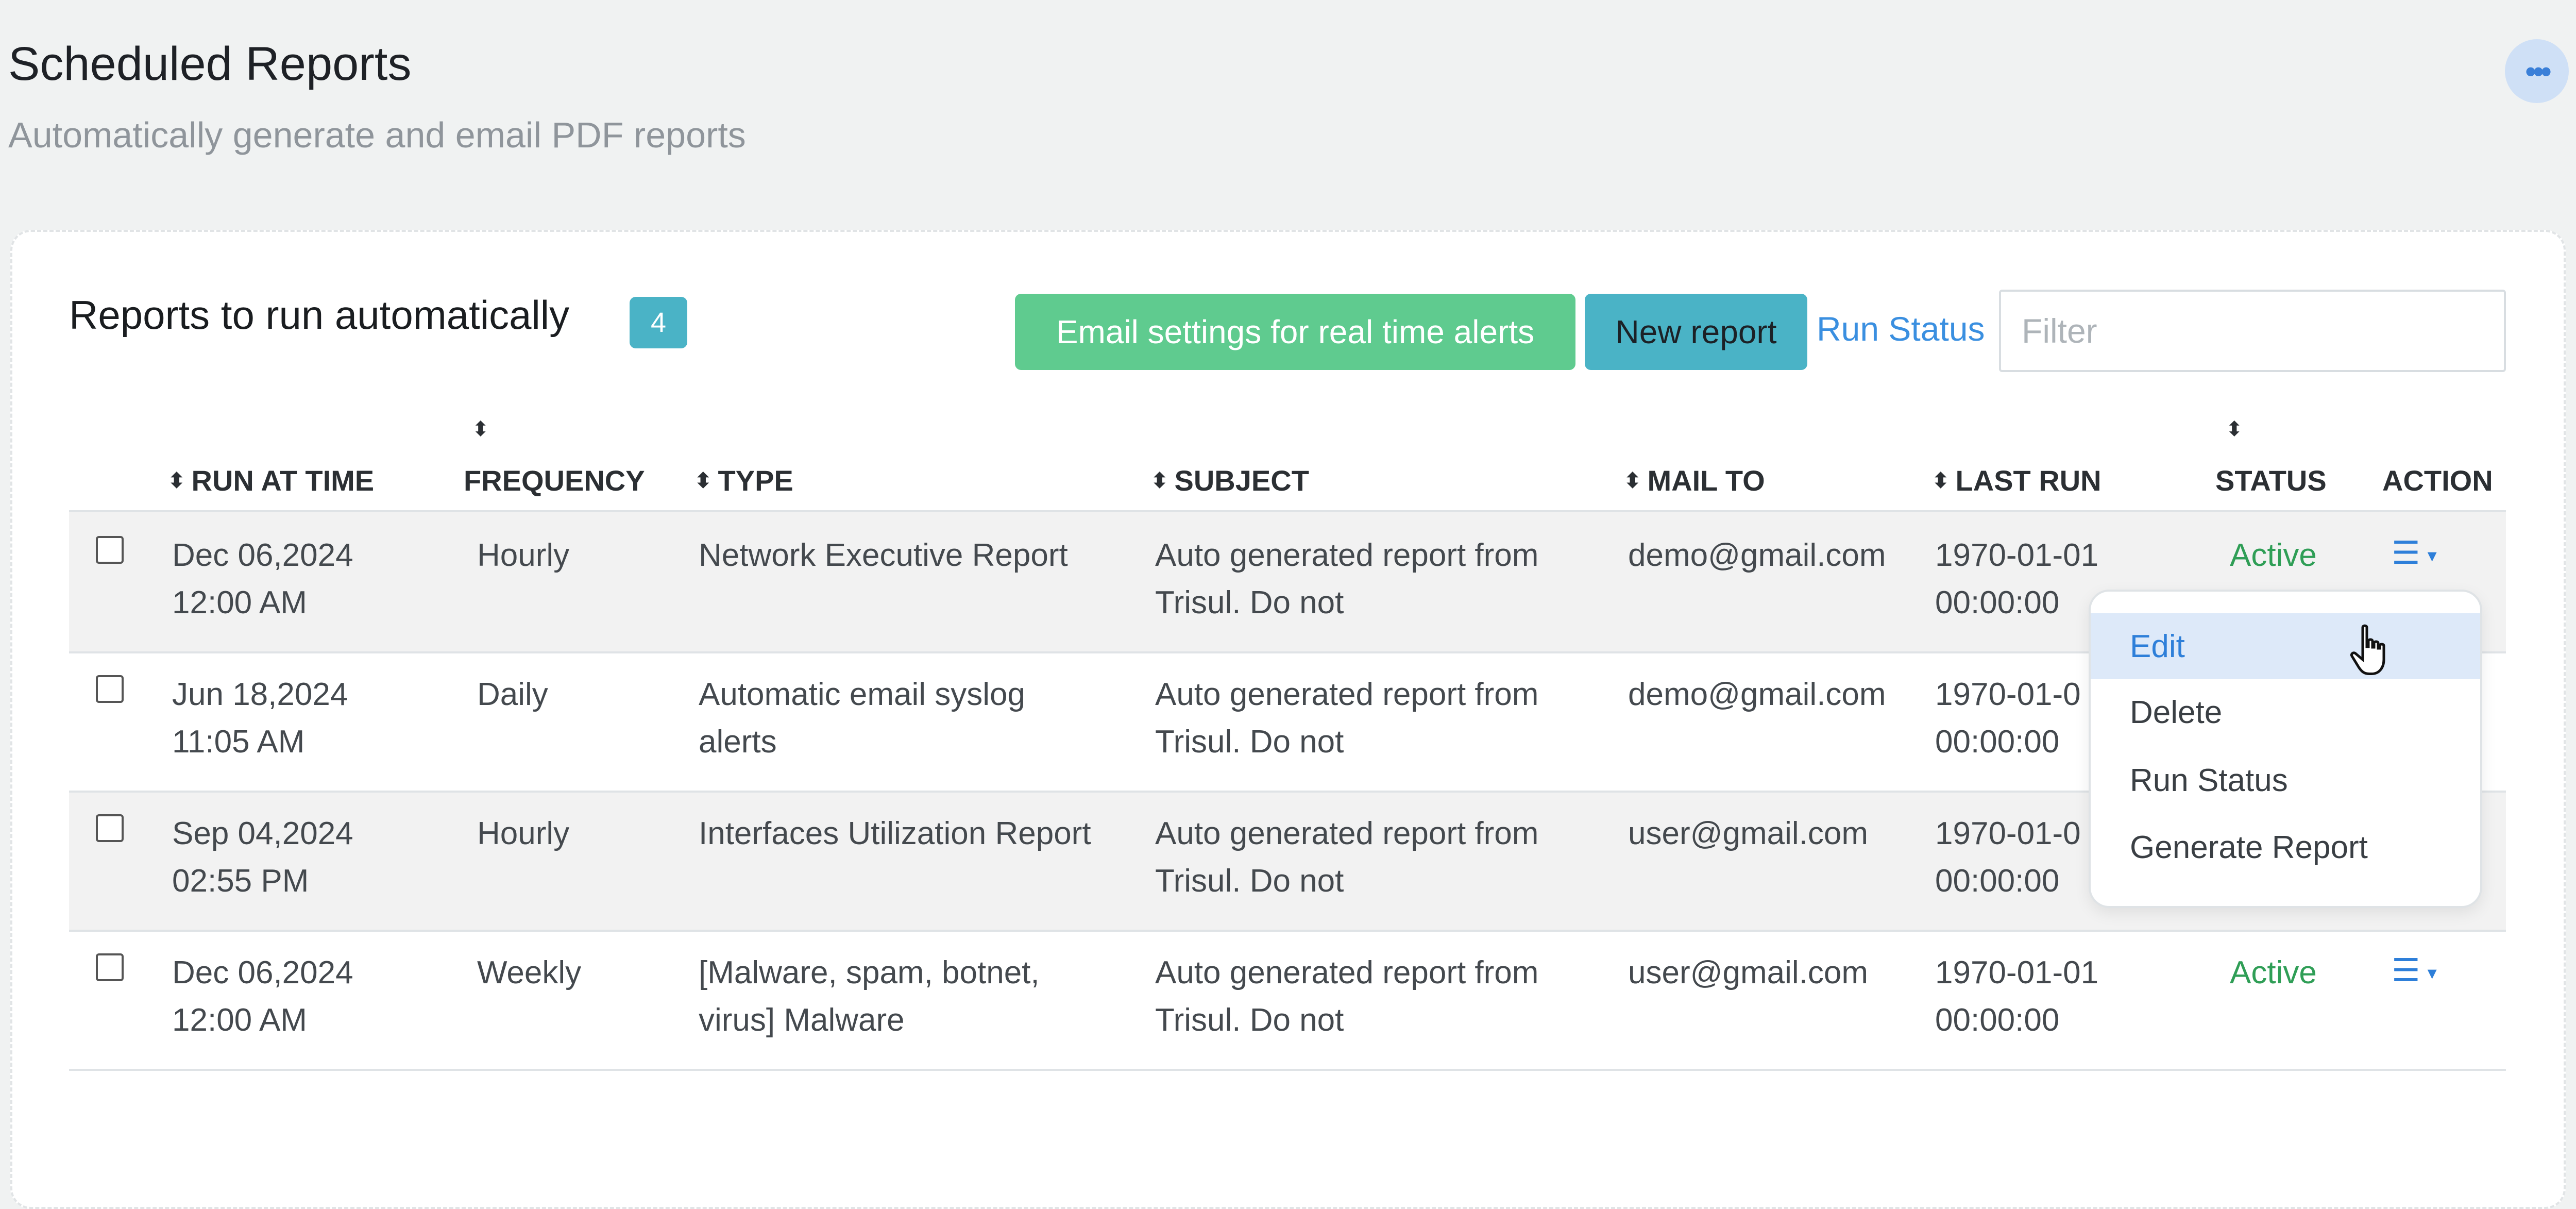 The image size is (2576, 1209). Describe the element at coordinates (743, 481) in the screenshot. I see `col-header-type: ⬍ TYPE` at that location.